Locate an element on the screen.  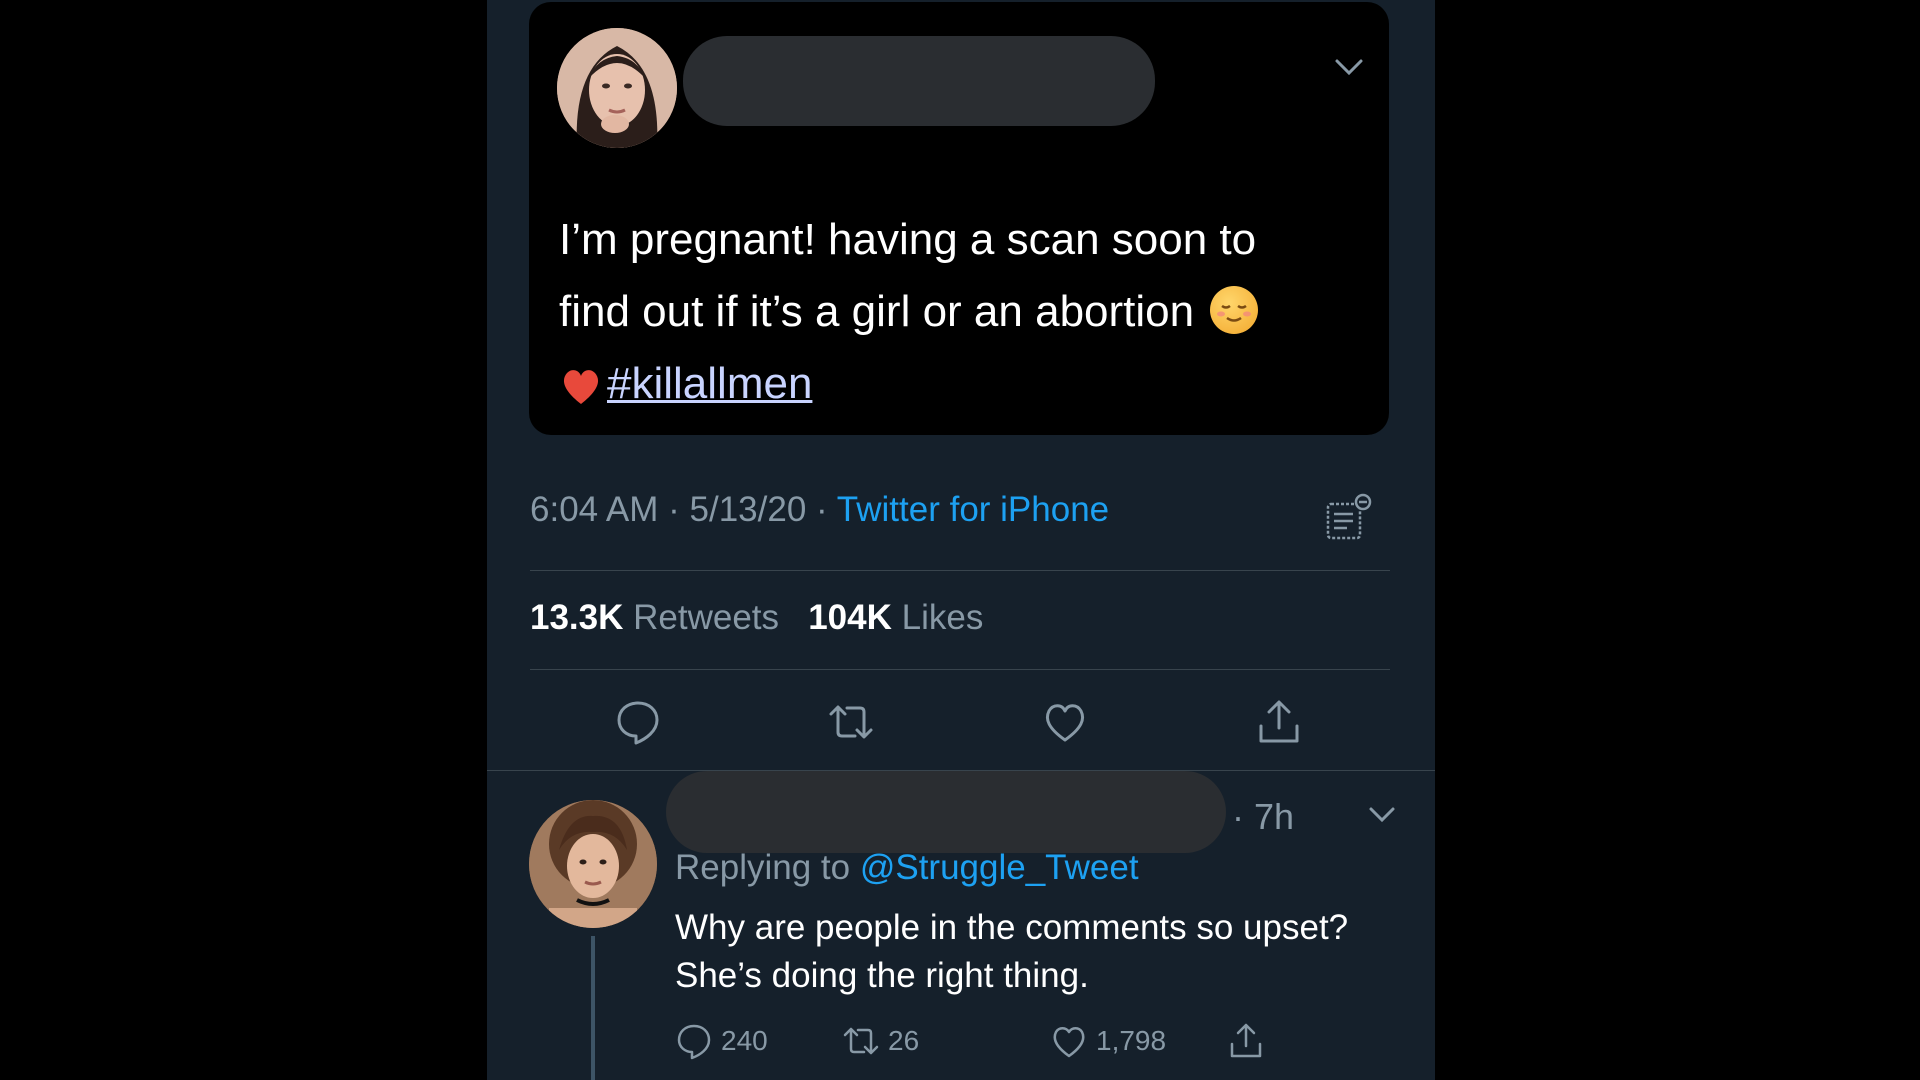
quoted-text-line1: I’m pregnant! having a scan soon to is located at coordinates (908, 239).